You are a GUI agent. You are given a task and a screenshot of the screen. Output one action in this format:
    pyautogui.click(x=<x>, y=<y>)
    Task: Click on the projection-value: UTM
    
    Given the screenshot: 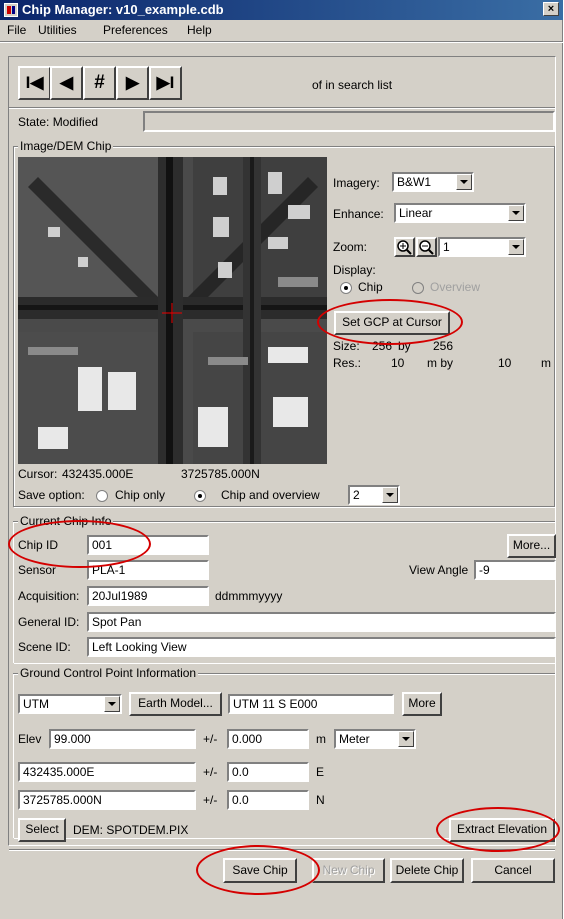 What is the action you would take?
    pyautogui.click(x=36, y=704)
    